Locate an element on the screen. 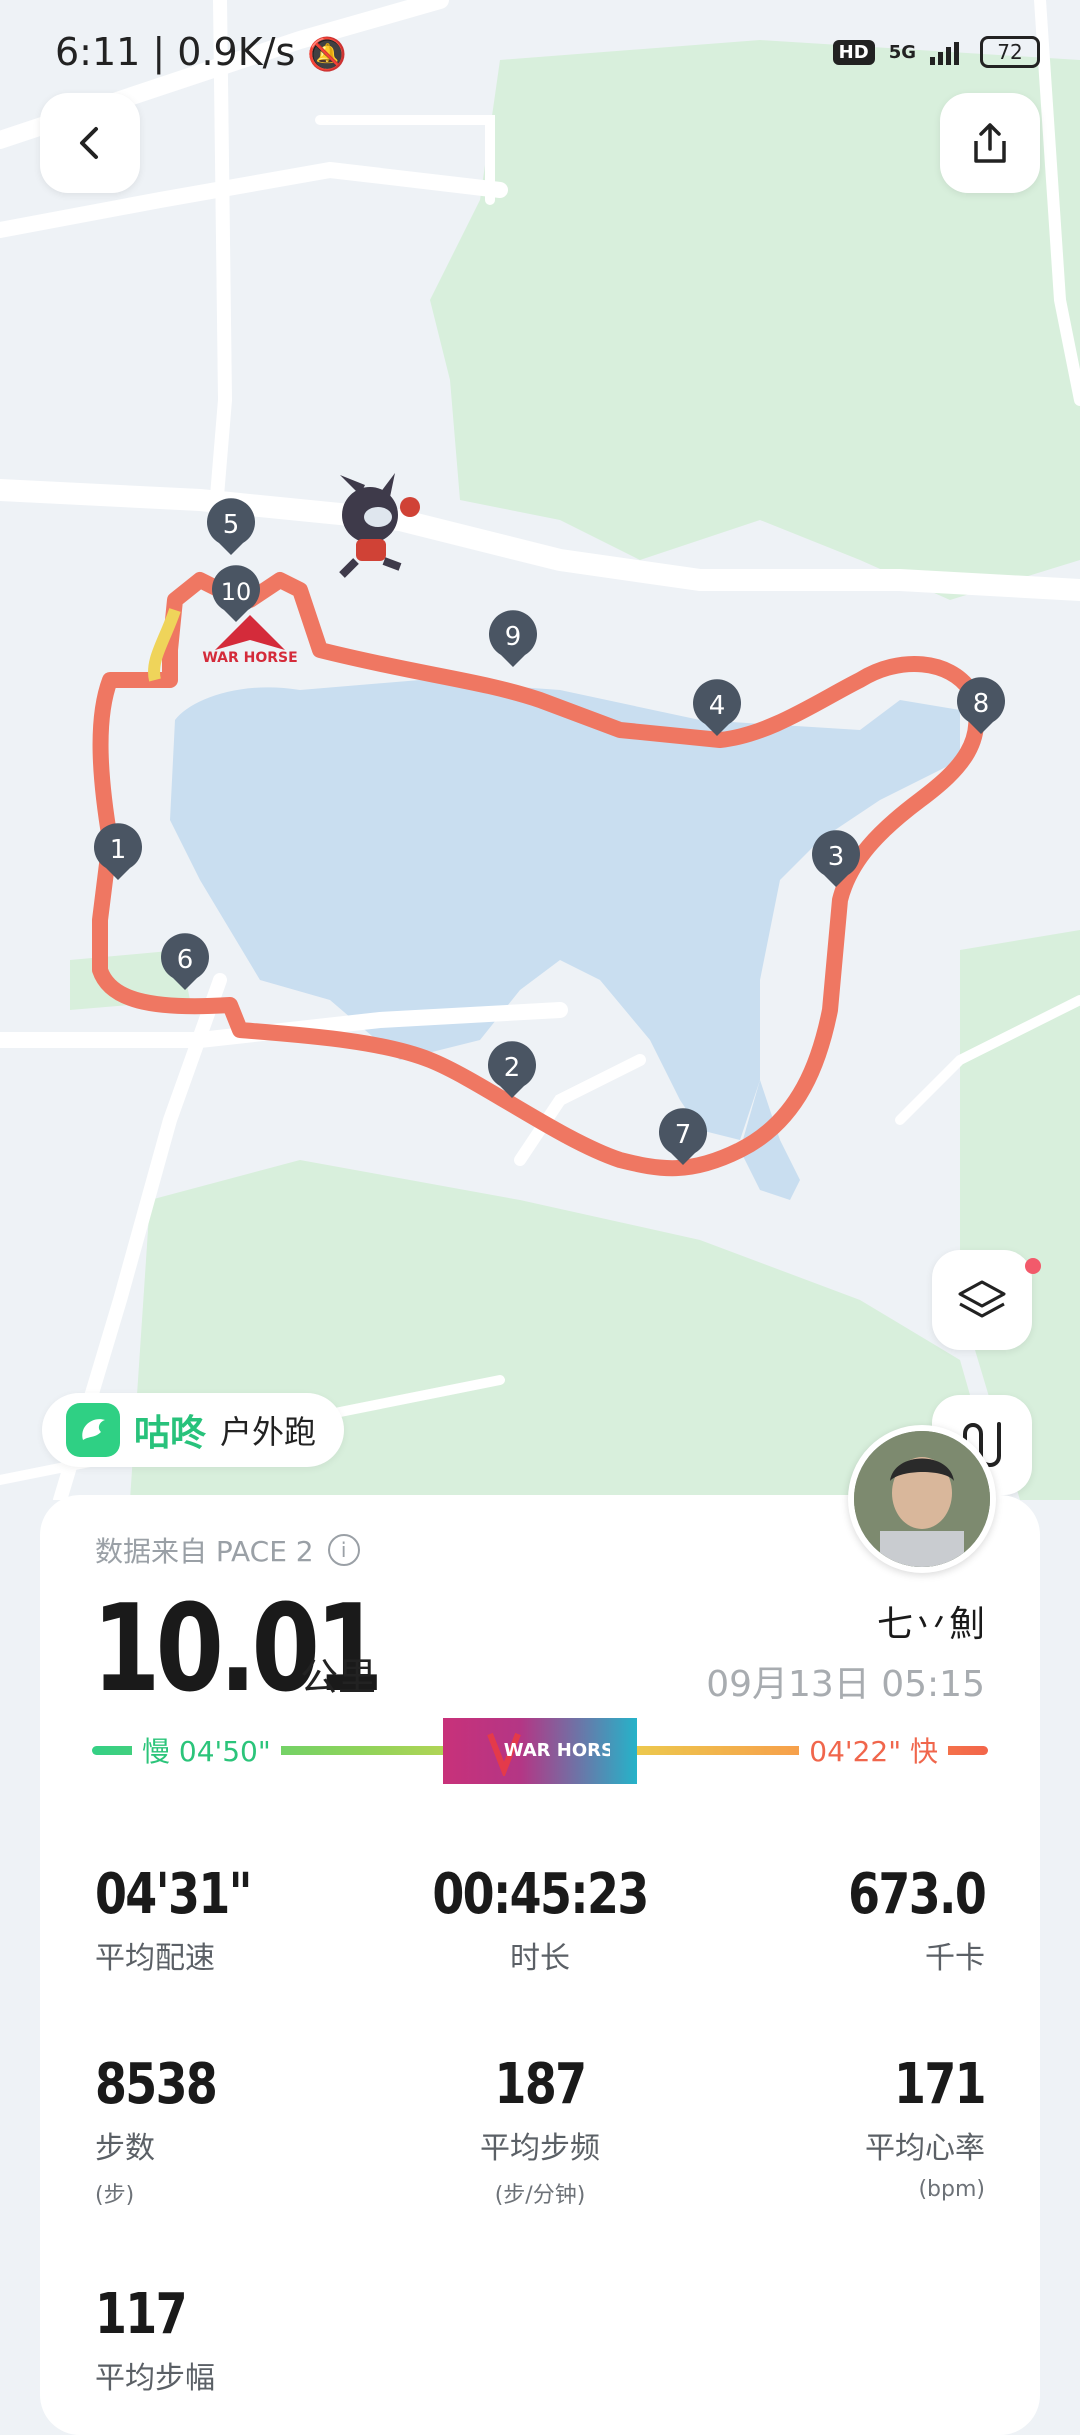  share-icon is located at coordinates (990, 143).